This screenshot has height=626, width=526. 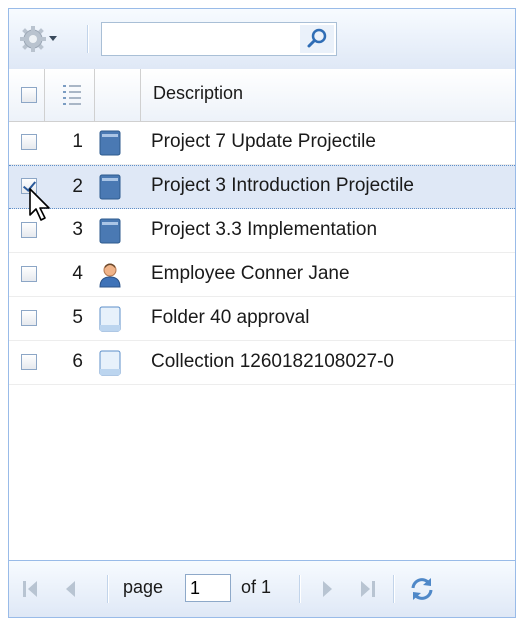 What do you see at coordinates (38, 39) in the screenshot?
I see `gear-icon` at bounding box center [38, 39].